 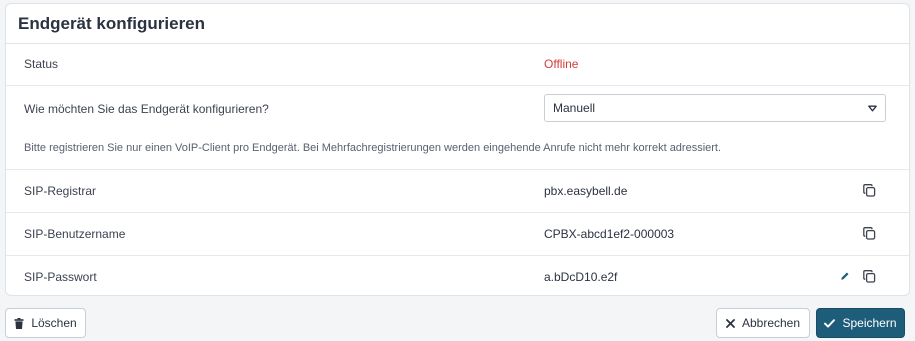 I want to click on save-button: Speichern, so click(x=860, y=323).